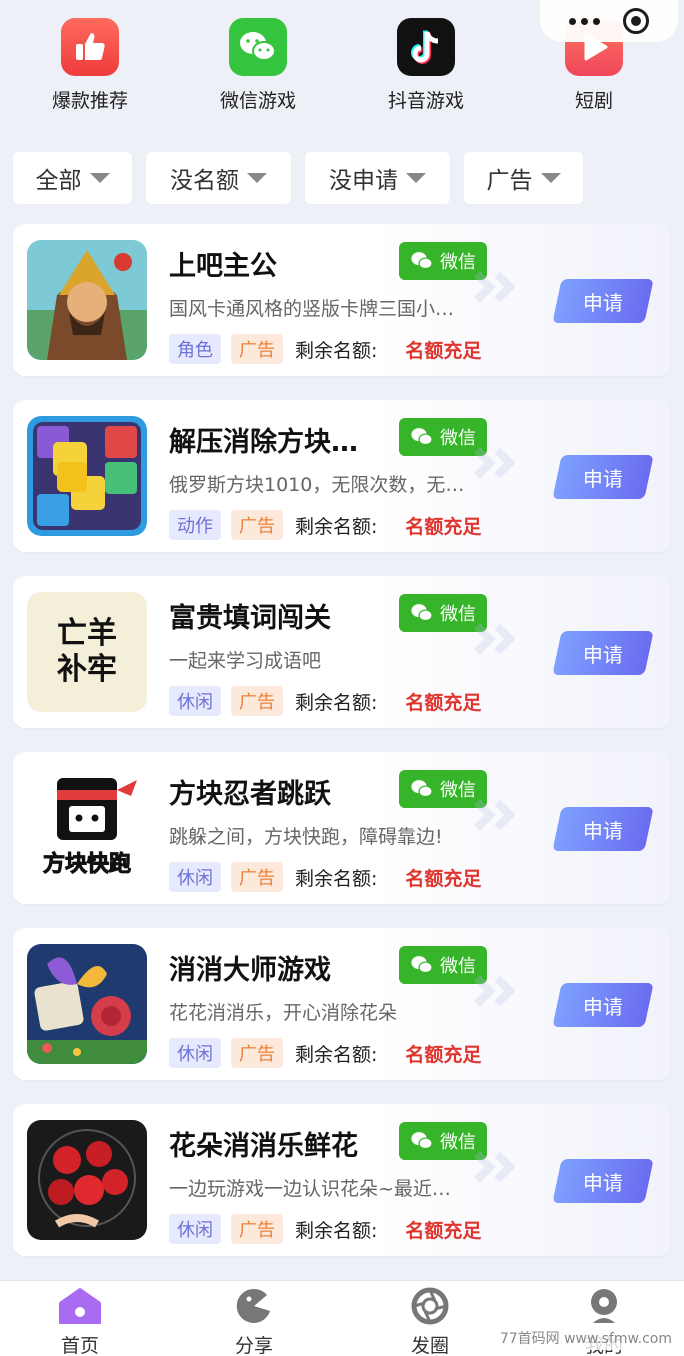 This screenshot has width=684, height=1356. Describe the element at coordinates (509, 181) in the screenshot. I see `filter-label: 广告` at that location.